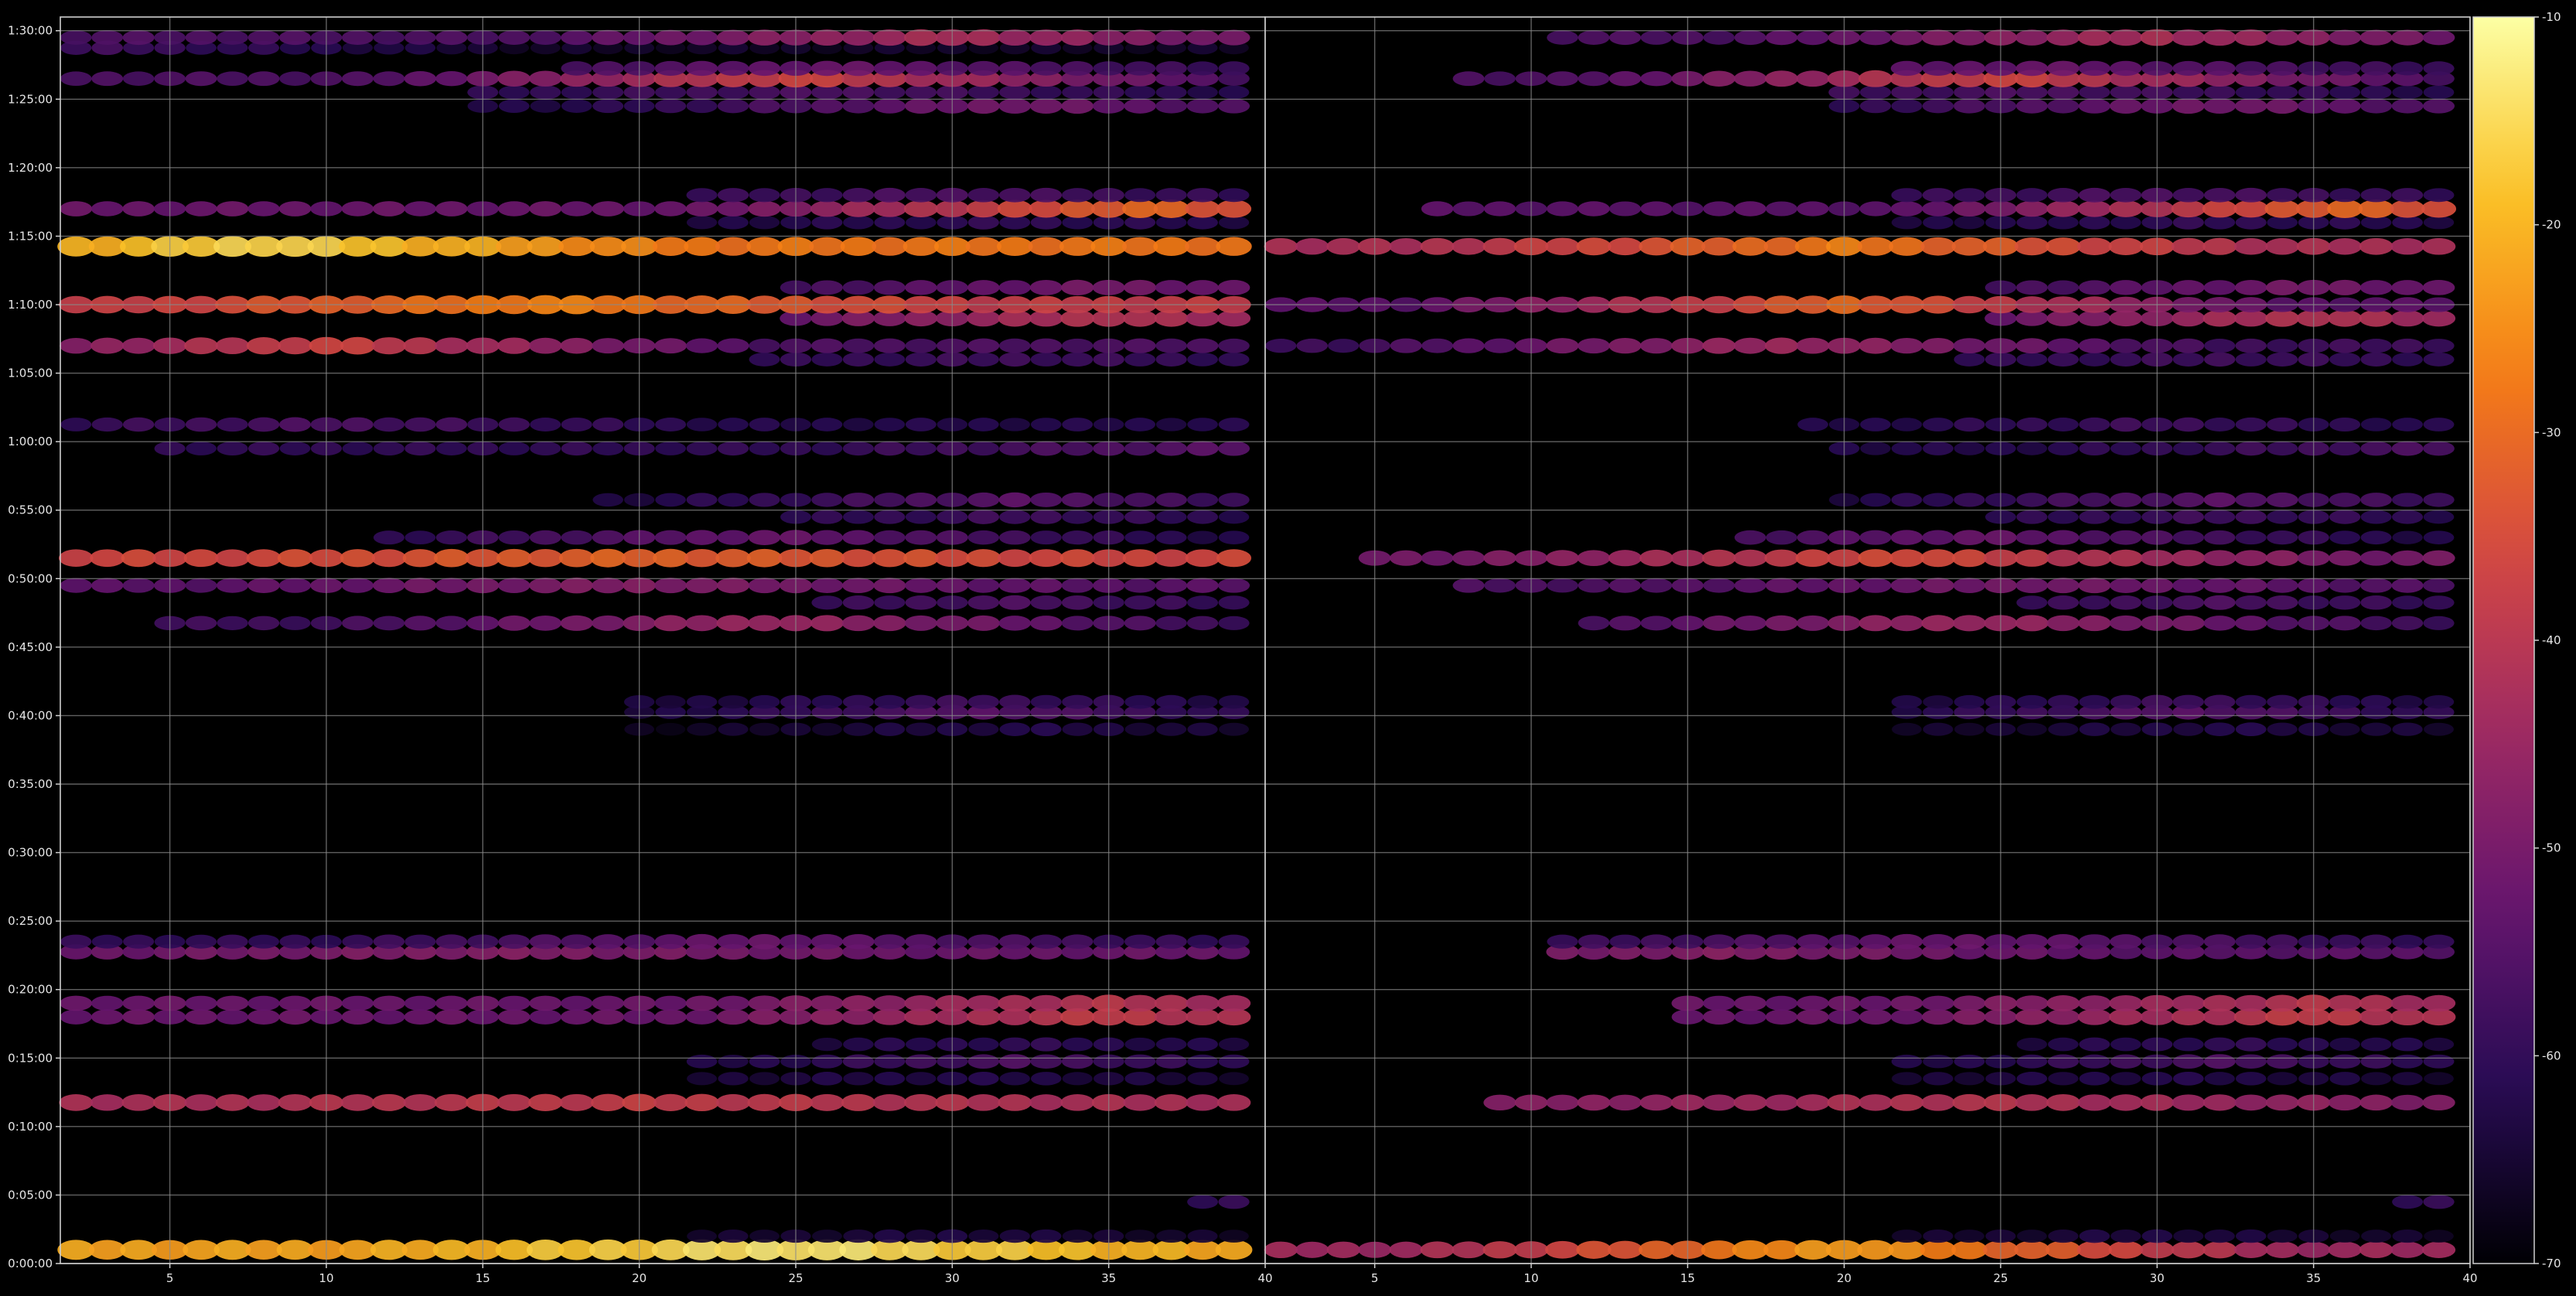 Image resolution: width=2576 pixels, height=1296 pixels. What do you see at coordinates (31, 373) in the screenshot?
I see `ytick-label-1:05:00: 1:05:00` at bounding box center [31, 373].